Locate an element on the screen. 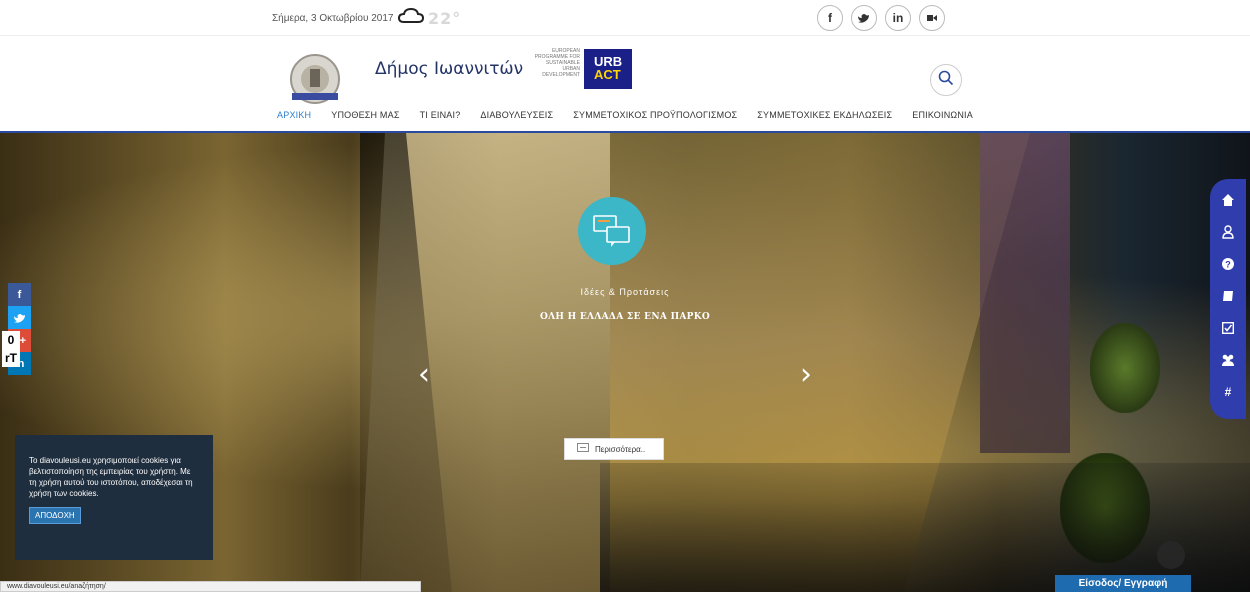 Image resolution: width=1250 pixels, height=592 pixels. users-icon is located at coordinates (1228, 360).